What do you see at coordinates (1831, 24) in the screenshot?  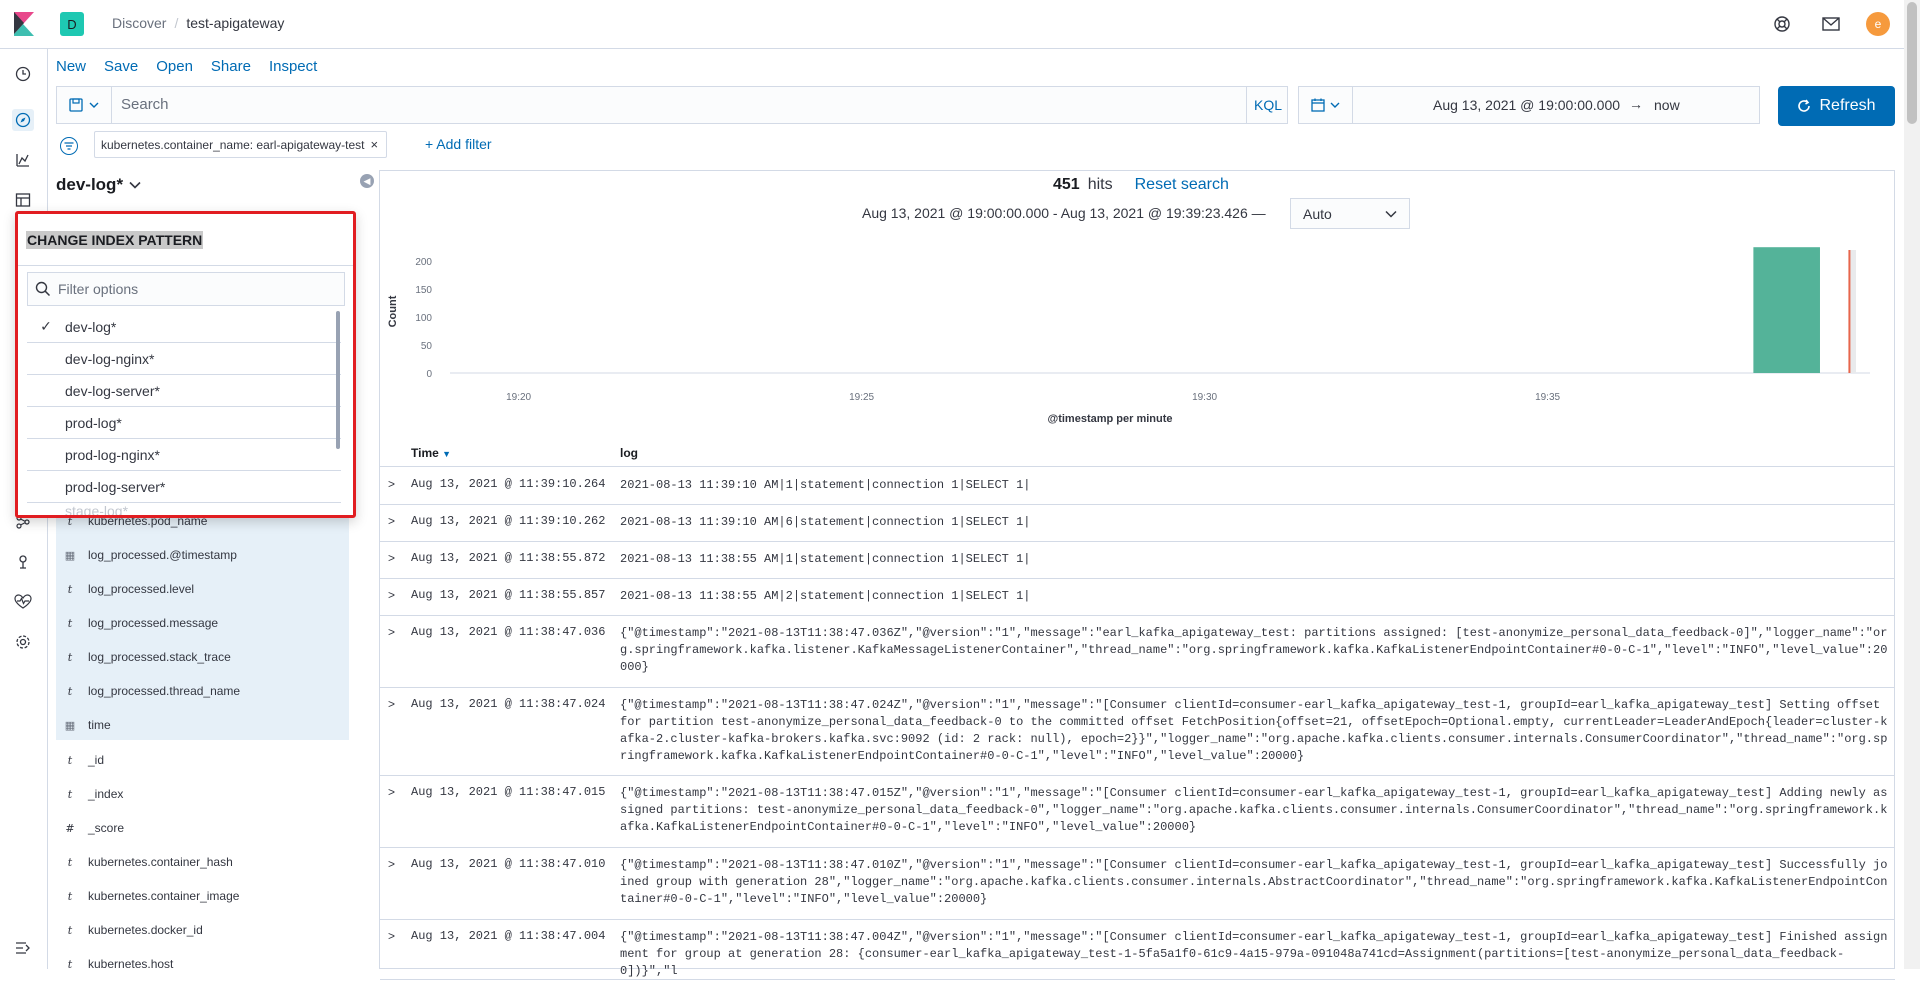 I see `mail-icon` at bounding box center [1831, 24].